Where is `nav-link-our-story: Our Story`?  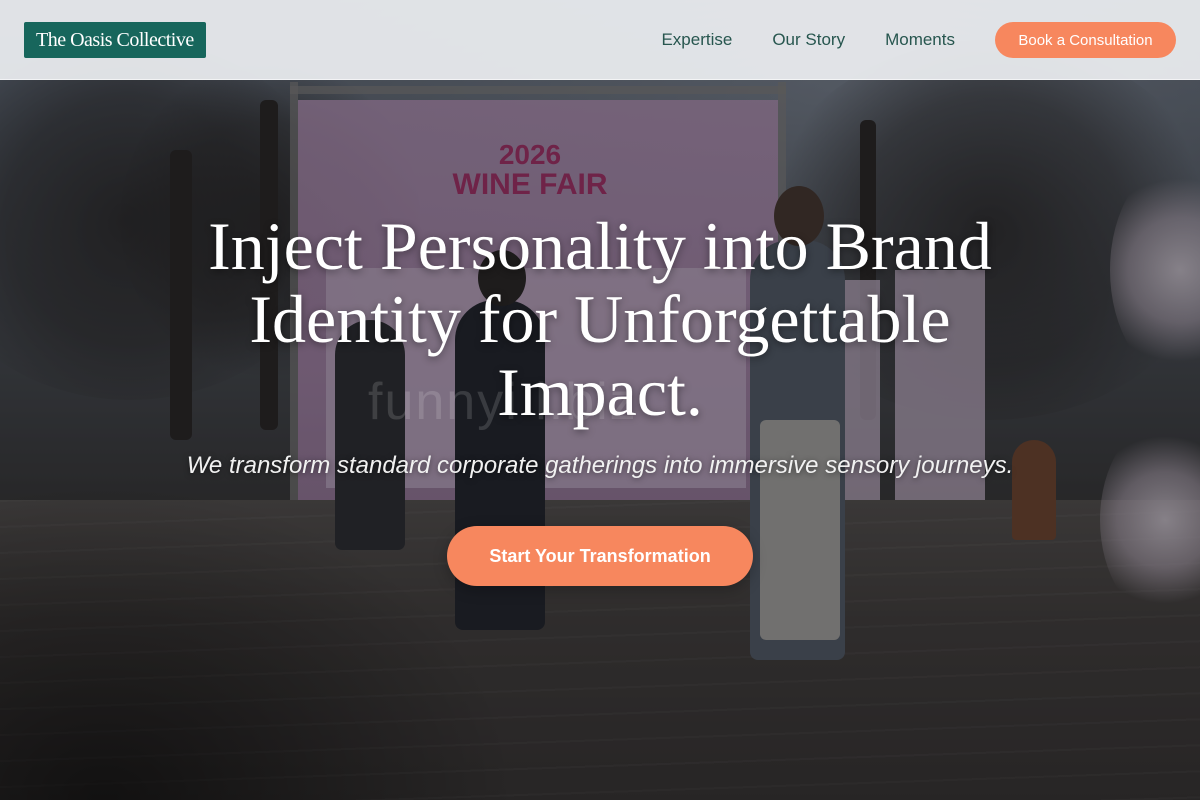 nav-link-our-story: Our Story is located at coordinates (808, 40).